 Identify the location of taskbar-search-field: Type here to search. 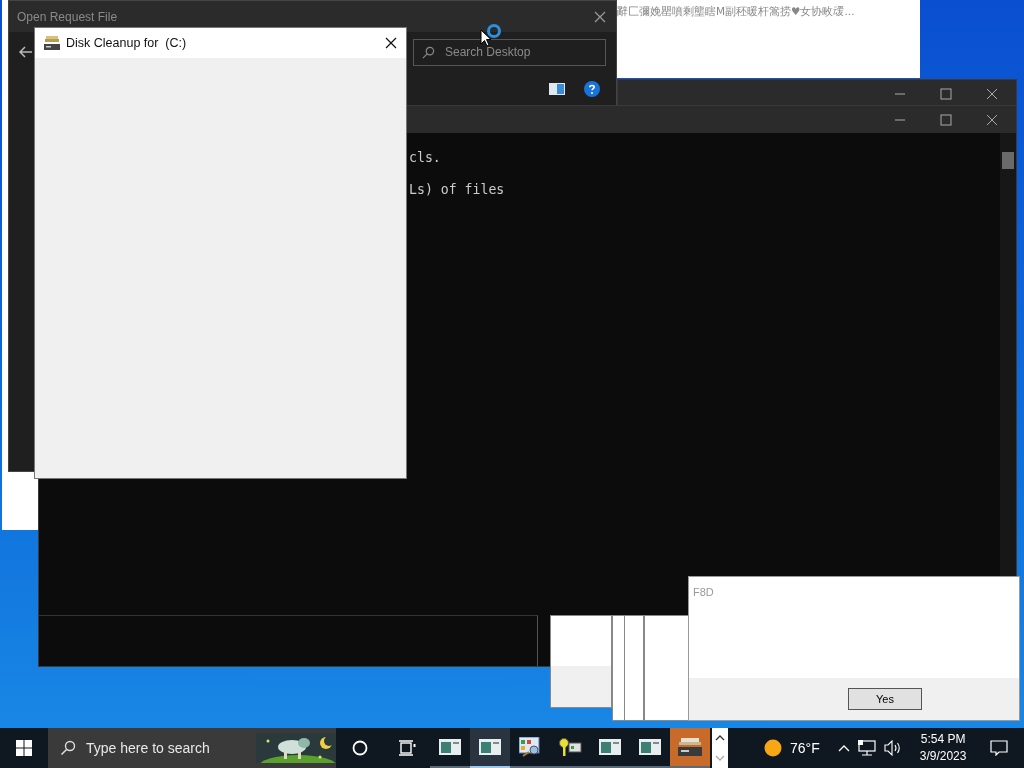
(156, 748).